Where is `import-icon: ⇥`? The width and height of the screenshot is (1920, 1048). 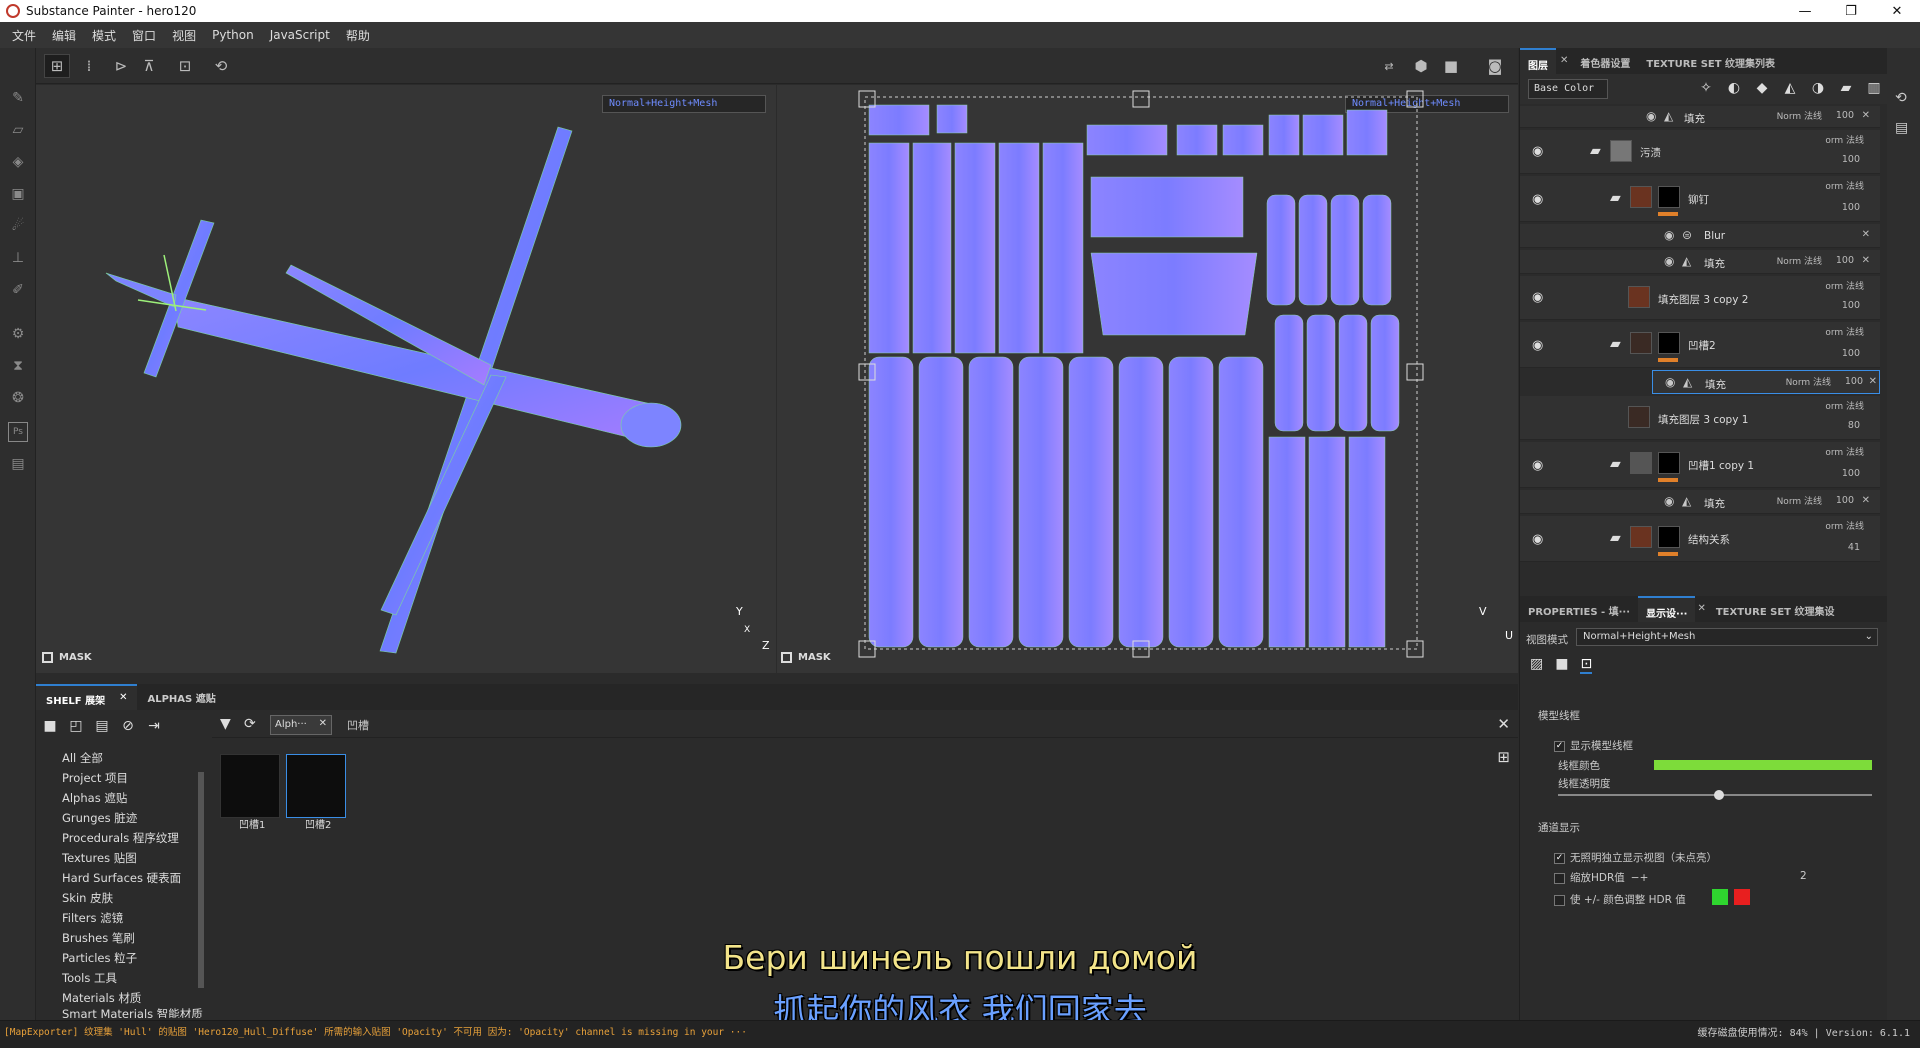 import-icon: ⇥ is located at coordinates (154, 726).